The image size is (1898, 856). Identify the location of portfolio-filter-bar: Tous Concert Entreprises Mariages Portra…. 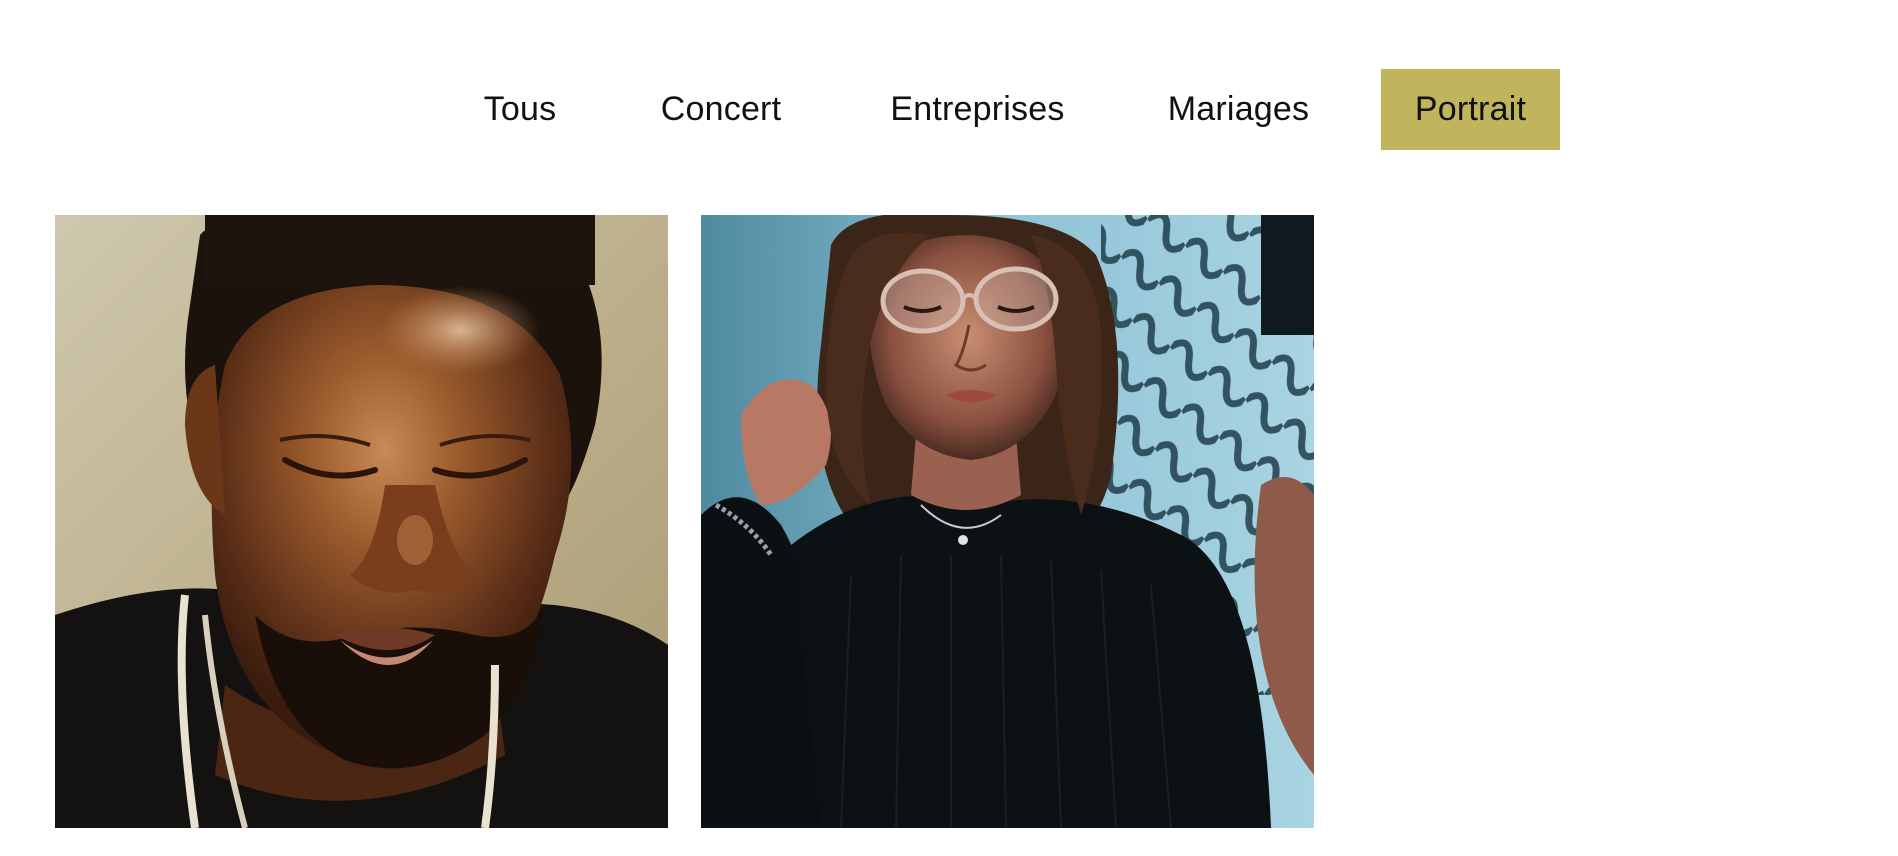
(949, 109).